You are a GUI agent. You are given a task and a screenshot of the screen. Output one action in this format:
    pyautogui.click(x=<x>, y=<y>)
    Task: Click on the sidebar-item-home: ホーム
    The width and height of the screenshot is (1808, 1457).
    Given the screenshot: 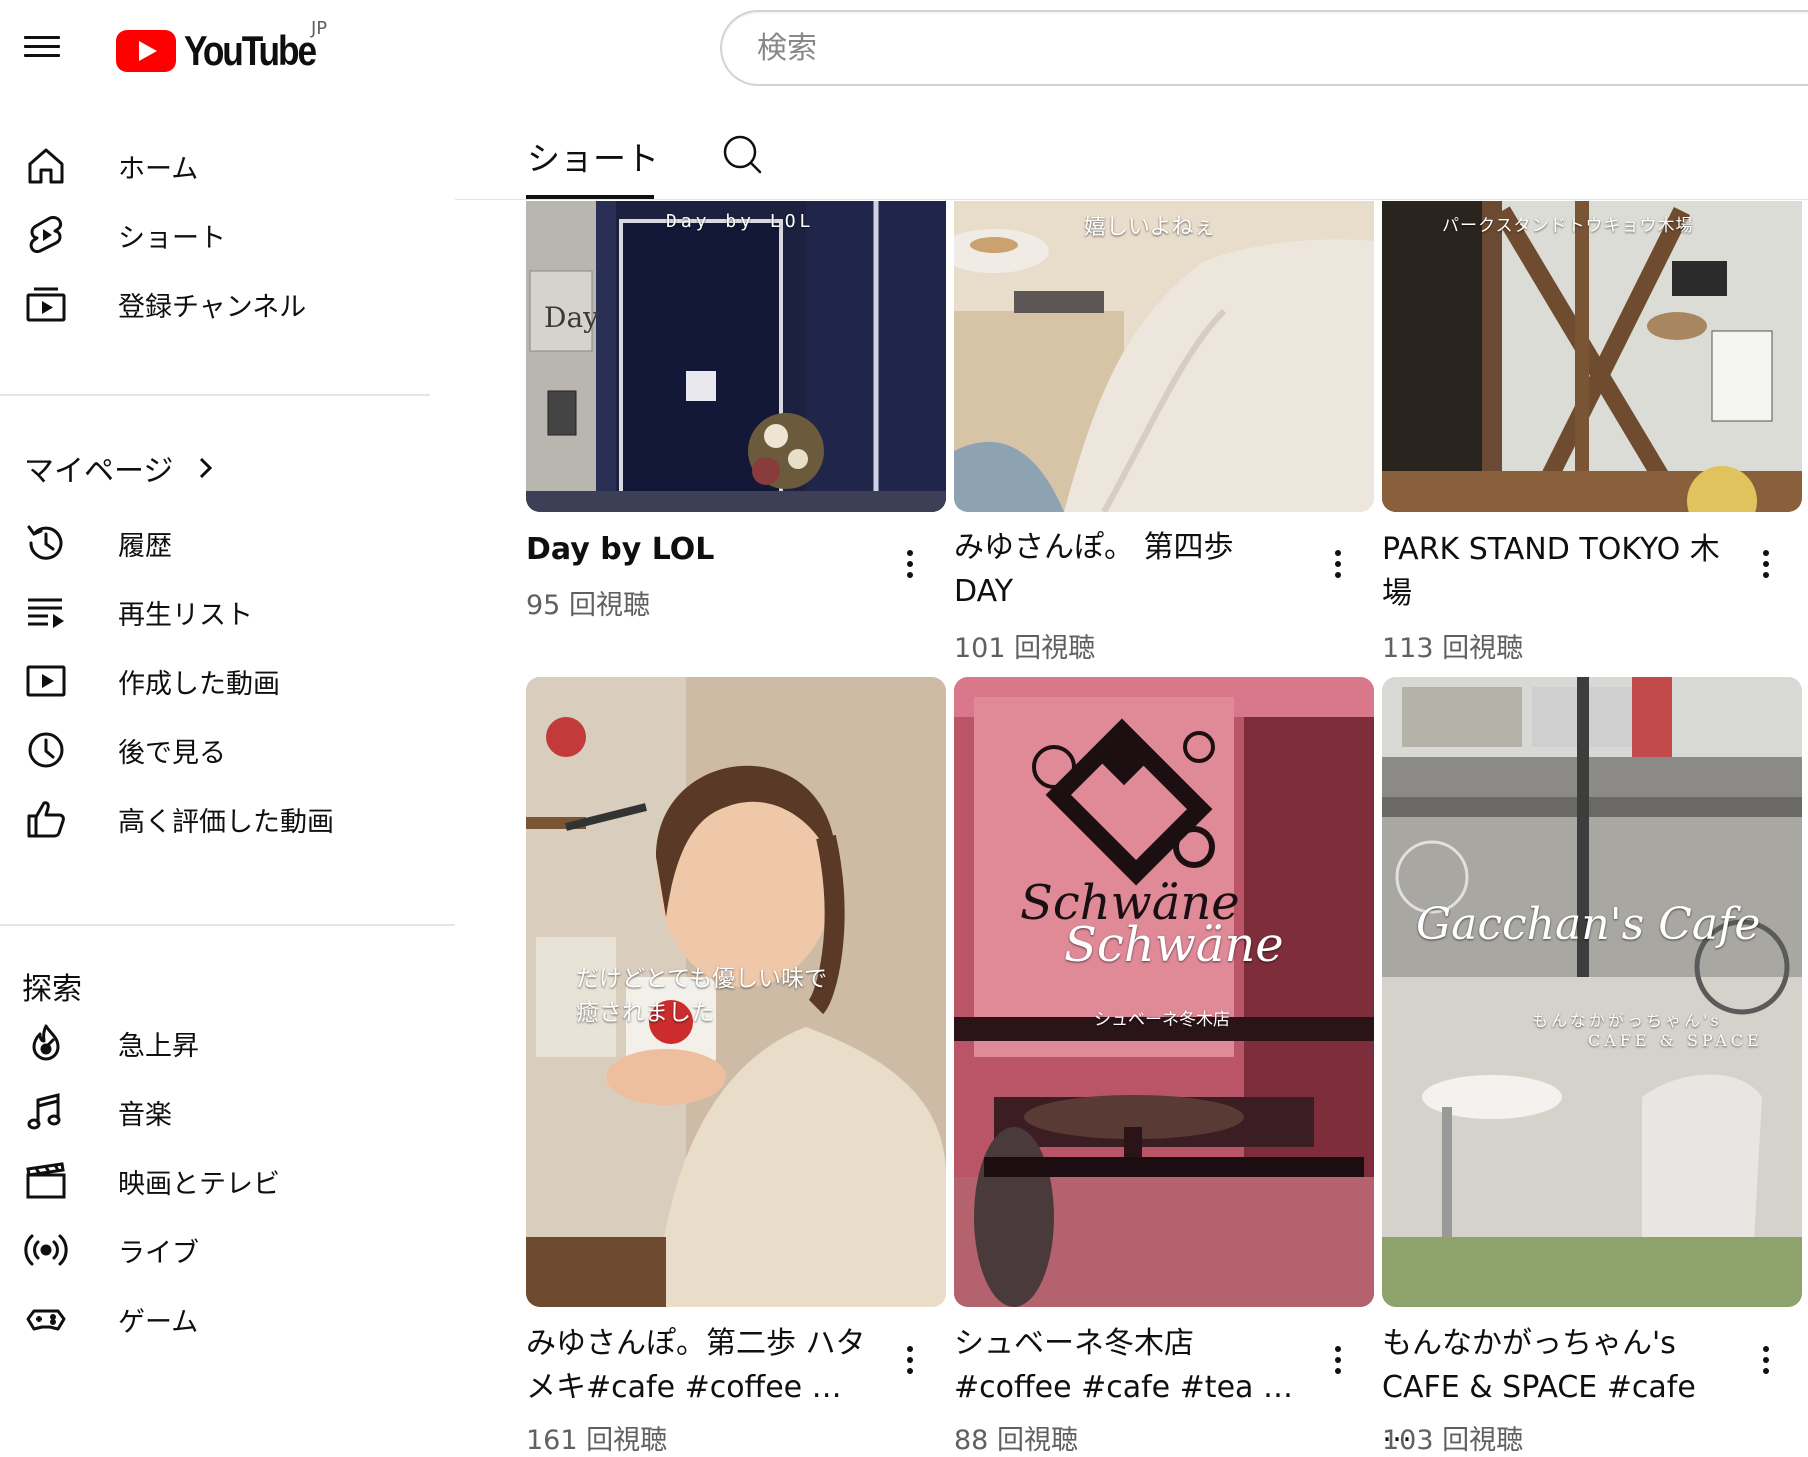 What is the action you would take?
    pyautogui.click(x=220, y=166)
    